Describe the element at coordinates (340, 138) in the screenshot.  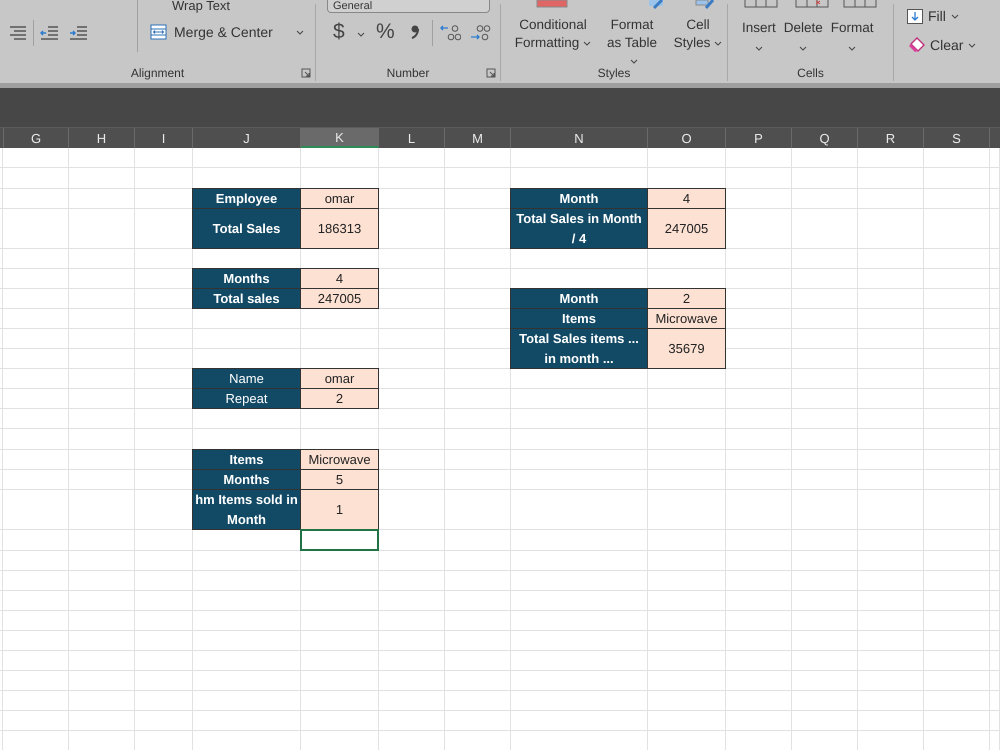
I see `column-header: K` at that location.